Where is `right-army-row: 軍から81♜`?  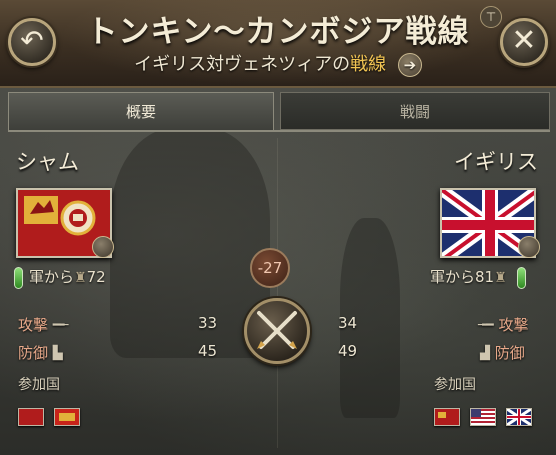 right-army-row: 軍から81♜ is located at coordinates (478, 277).